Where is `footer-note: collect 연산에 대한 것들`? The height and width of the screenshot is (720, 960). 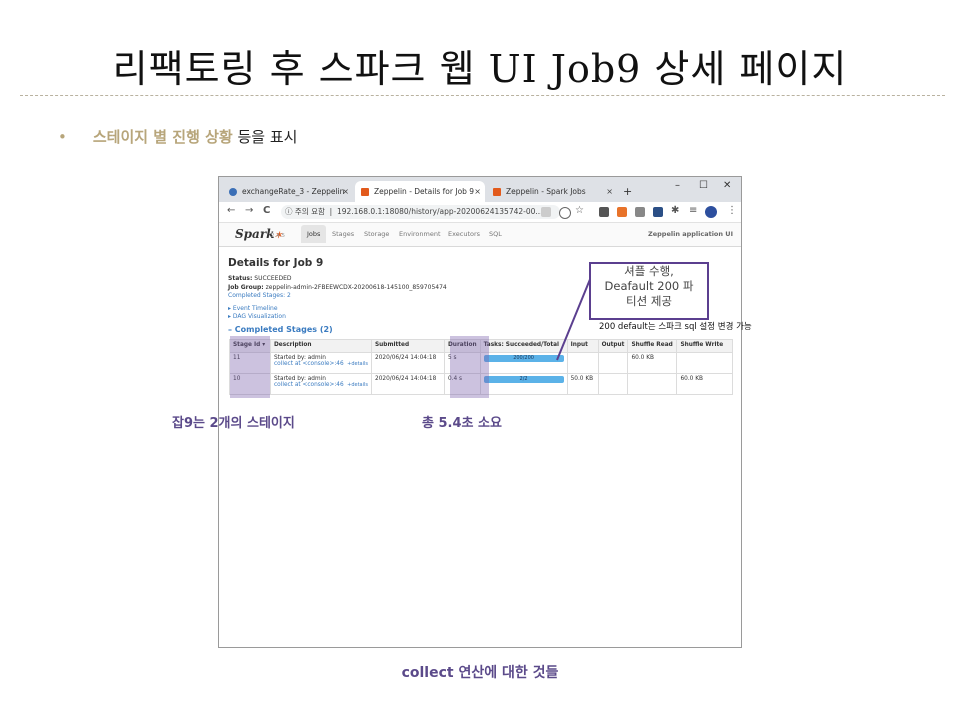 footer-note: collect 연산에 대한 것들 is located at coordinates (480, 673).